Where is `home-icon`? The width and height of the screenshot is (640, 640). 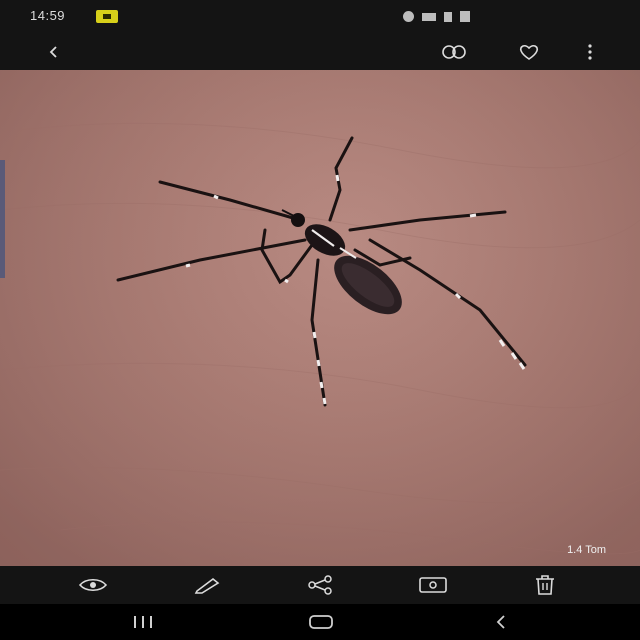 home-icon is located at coordinates (321, 622).